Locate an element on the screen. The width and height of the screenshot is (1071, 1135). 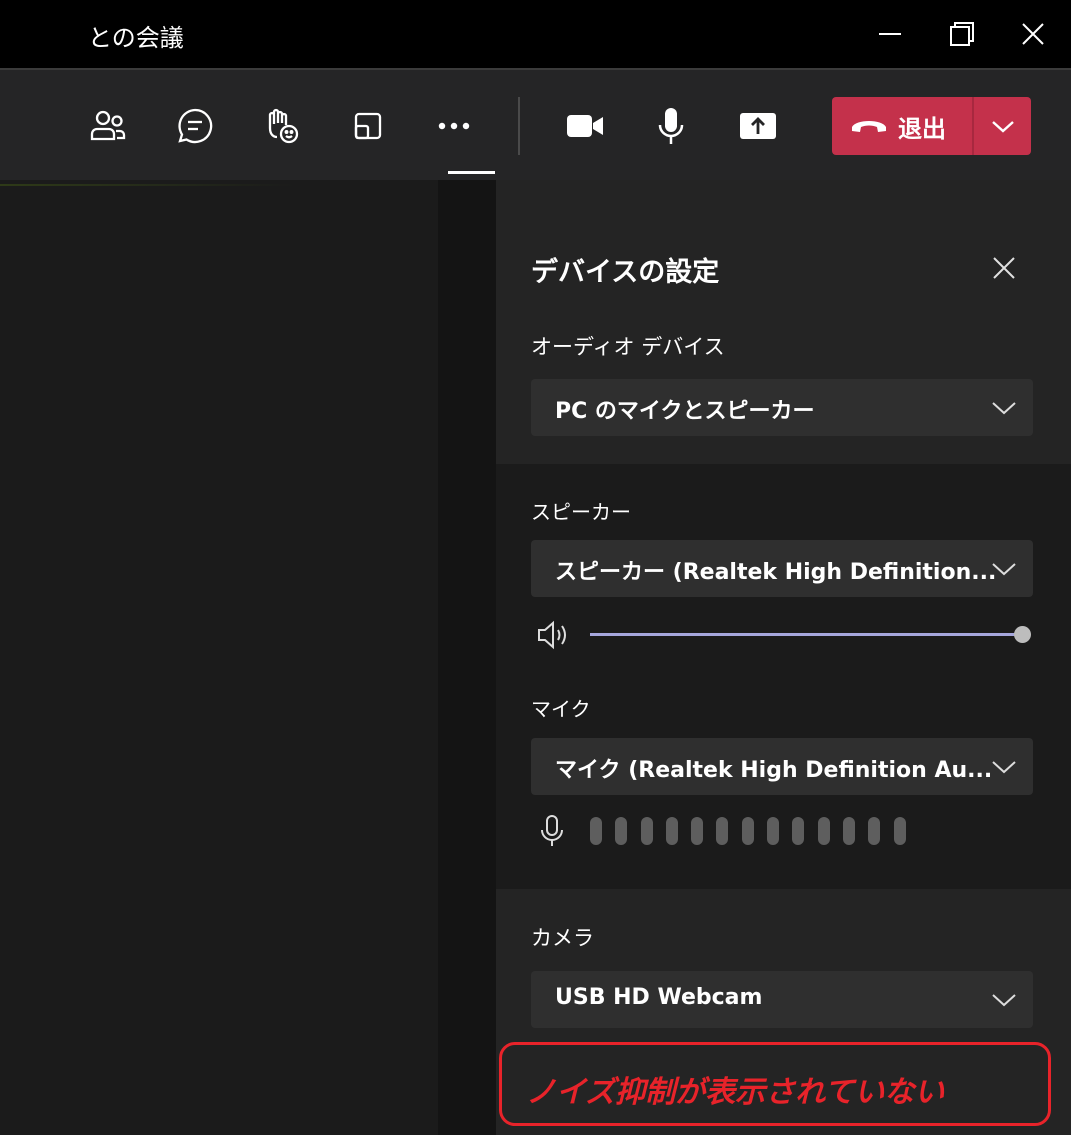
leave-button: 退出 is located at coordinates (902, 126).